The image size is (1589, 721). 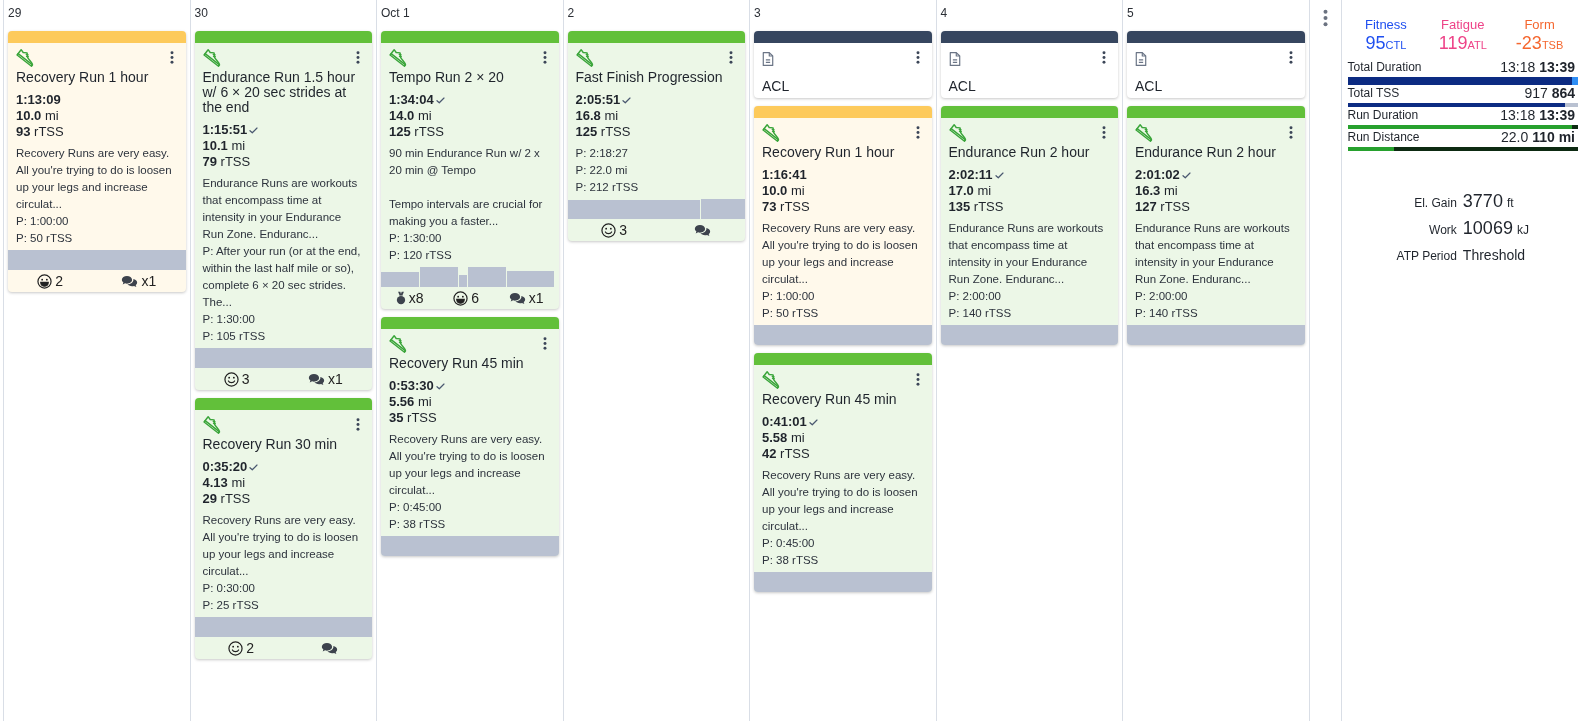 What do you see at coordinates (649, 77) in the screenshot?
I see `workout-title: Fast Finish Progression` at bounding box center [649, 77].